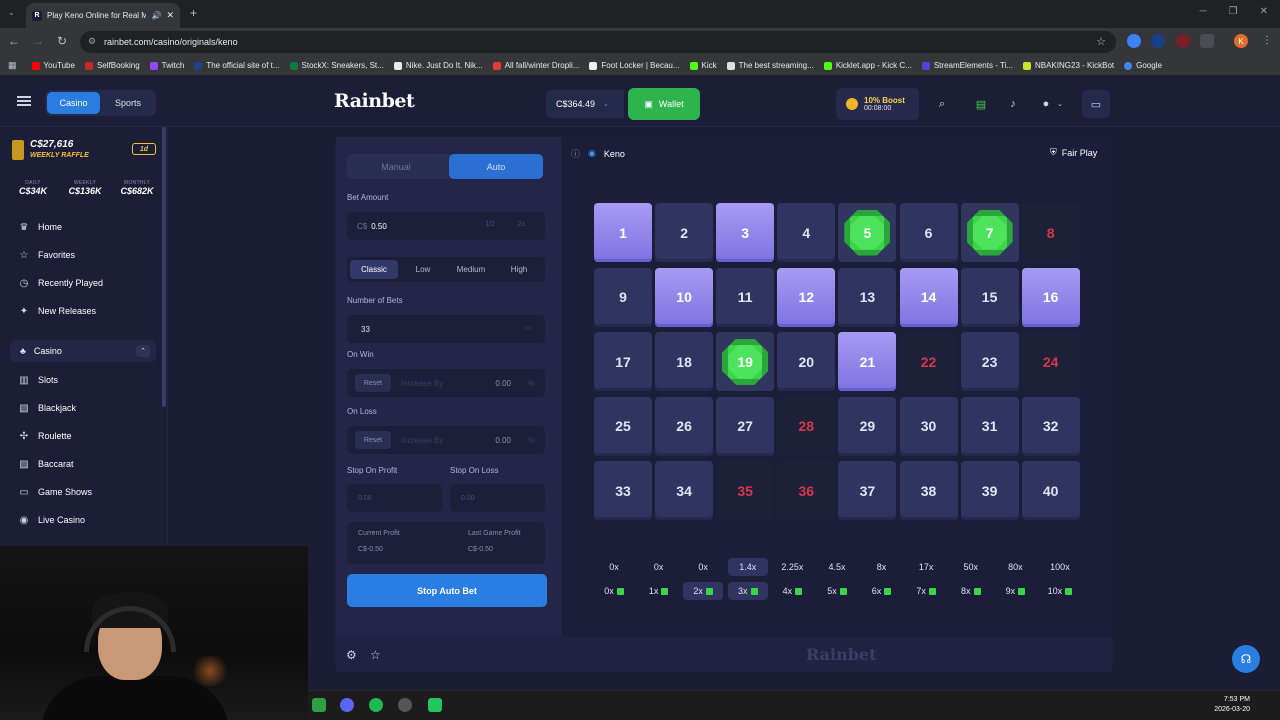 This screenshot has height=720, width=1280. I want to click on chevron-down-icon: ⌄, so click(1060, 104).